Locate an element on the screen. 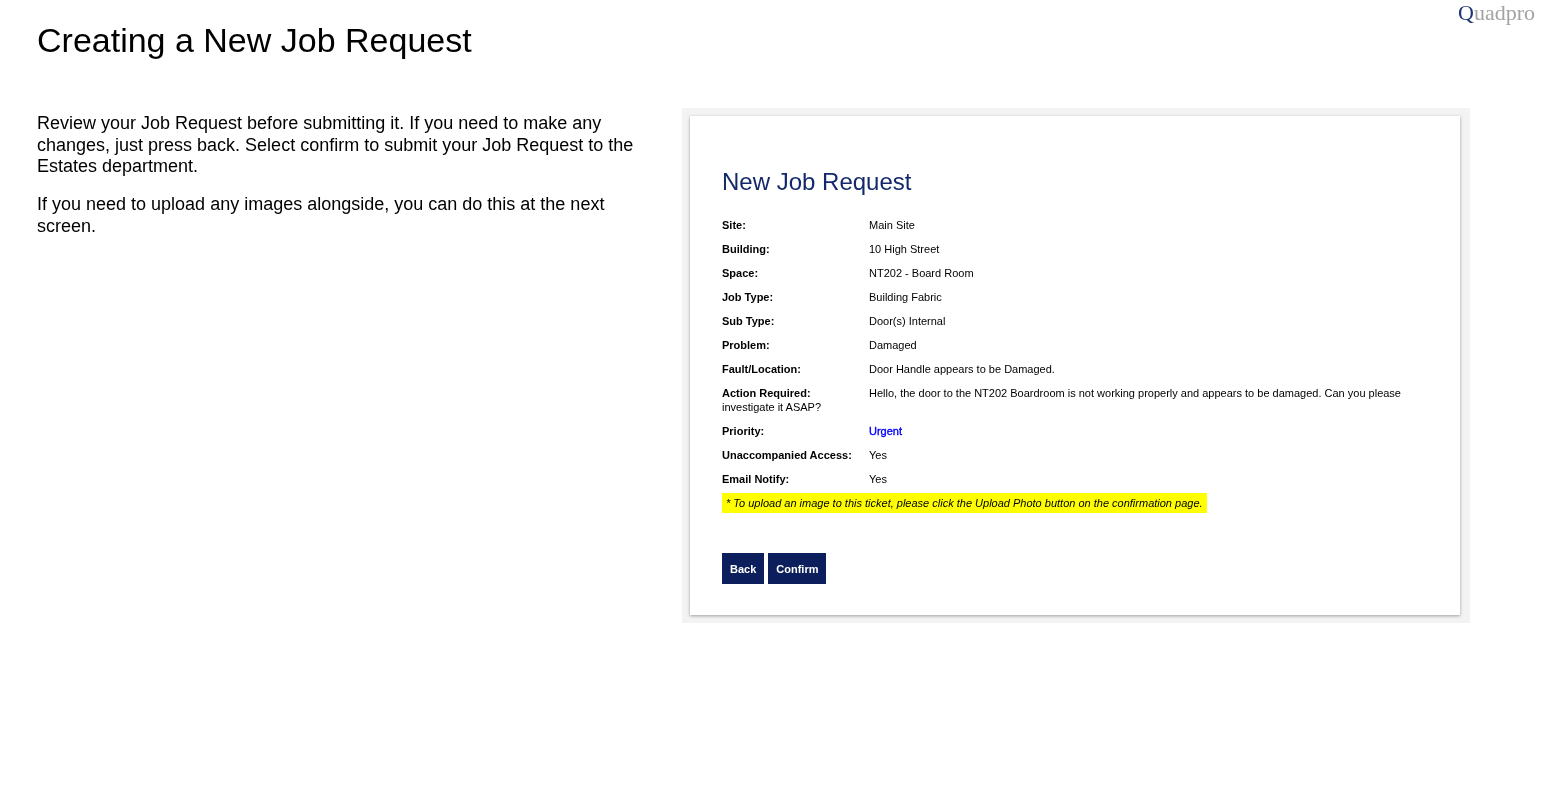 The width and height of the screenshot is (1550, 791). intro-paragraph: Review your Job Request before submitting it. If you need to make any changes, just press back. Select confirm to submit your Job Request to the Estates department. is located at coordinates (336, 145).